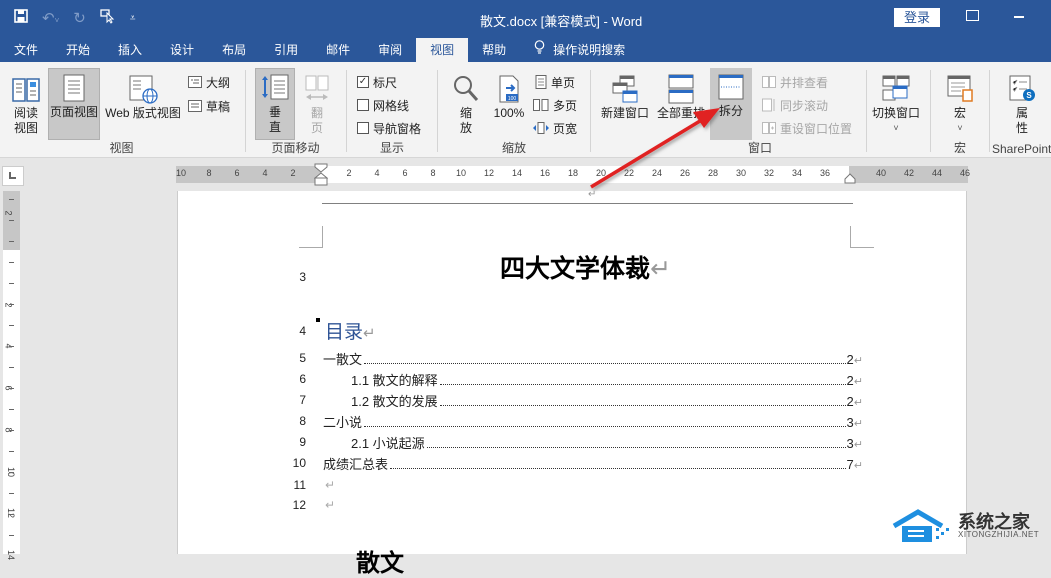  What do you see at coordinates (133, 18) in the screenshot?
I see `customize-qat-icon: ⩡` at bounding box center [133, 18].